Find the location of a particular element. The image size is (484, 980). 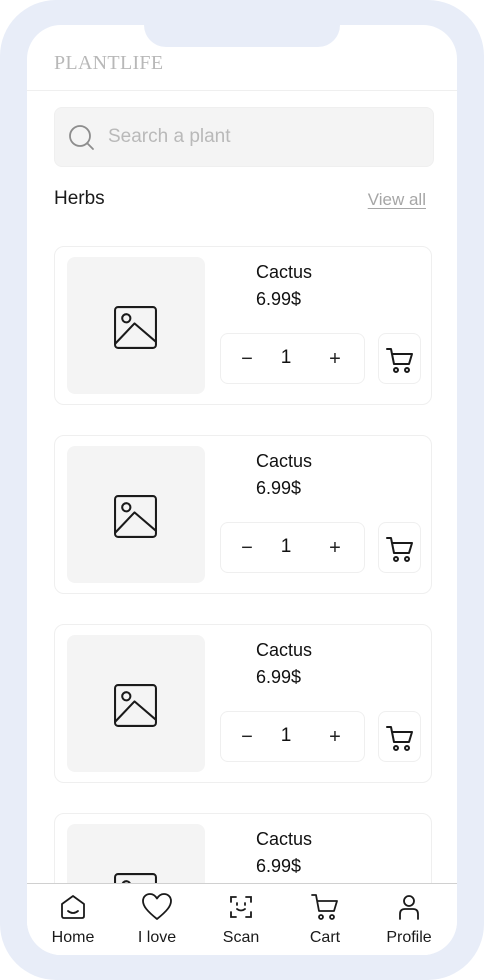

tab-home: Home is located at coordinates (73, 919).